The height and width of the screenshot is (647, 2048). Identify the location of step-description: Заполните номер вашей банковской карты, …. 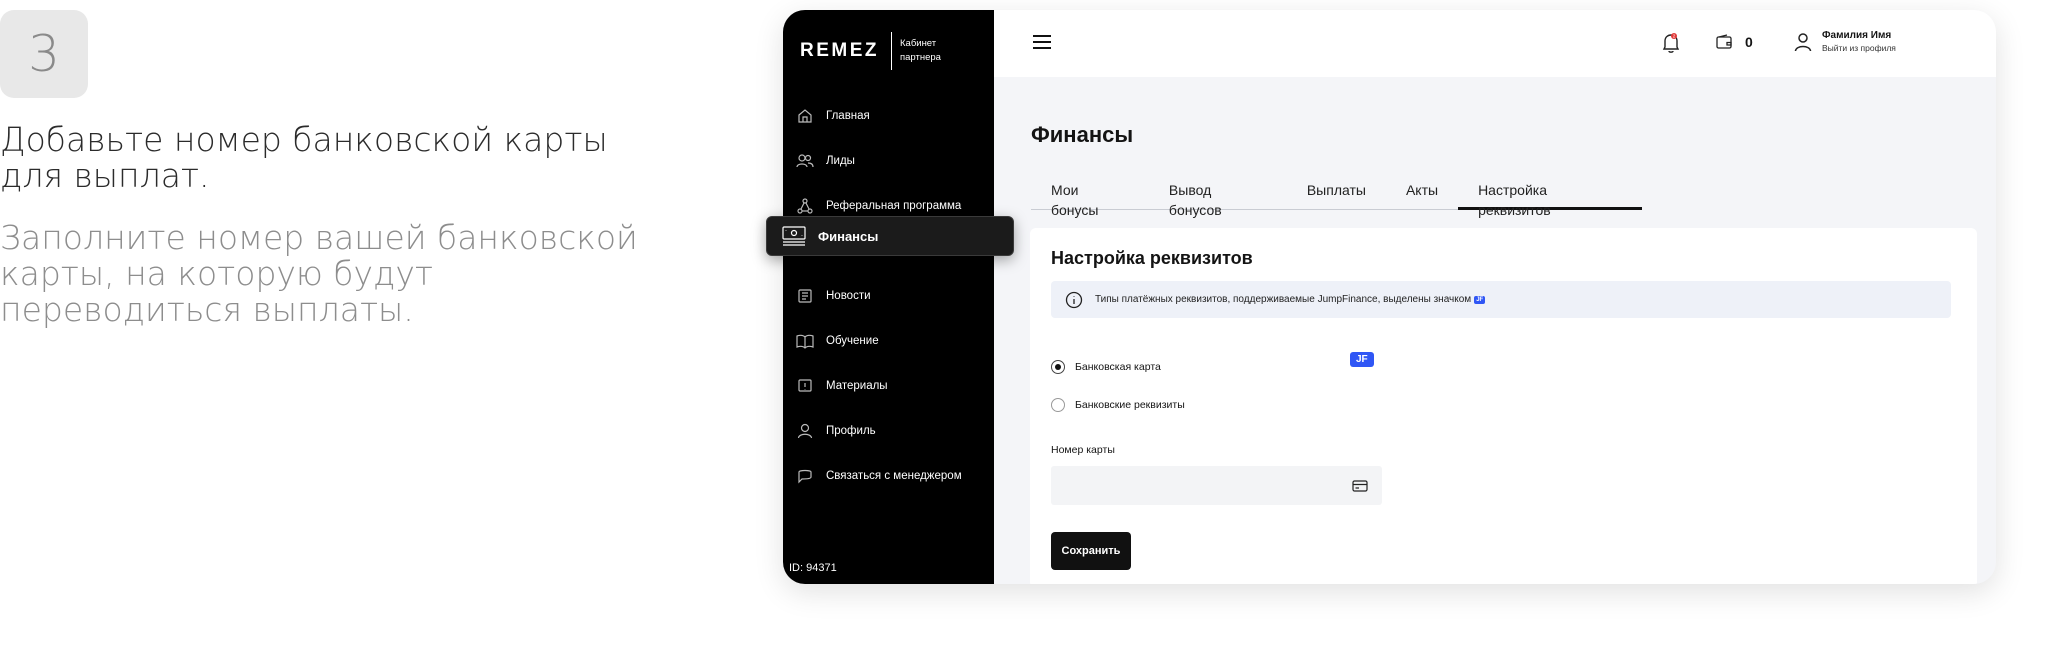
(319, 273).